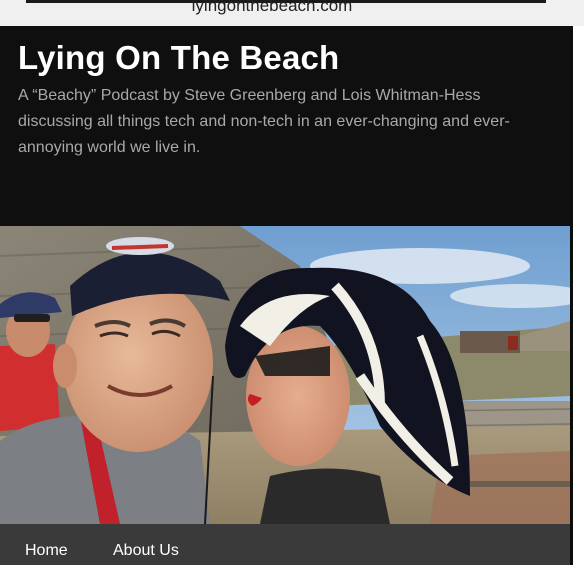  I want to click on url-text: lyingonthebeach.com, so click(272, 8).